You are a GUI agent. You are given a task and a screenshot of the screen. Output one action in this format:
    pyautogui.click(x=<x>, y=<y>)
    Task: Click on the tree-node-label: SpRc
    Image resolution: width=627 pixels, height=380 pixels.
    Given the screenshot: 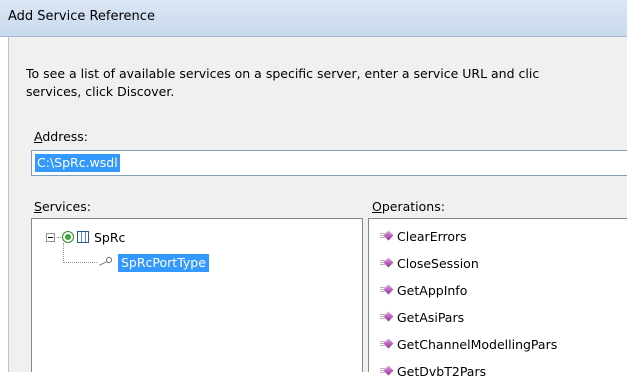 What is the action you would take?
    pyautogui.click(x=110, y=237)
    